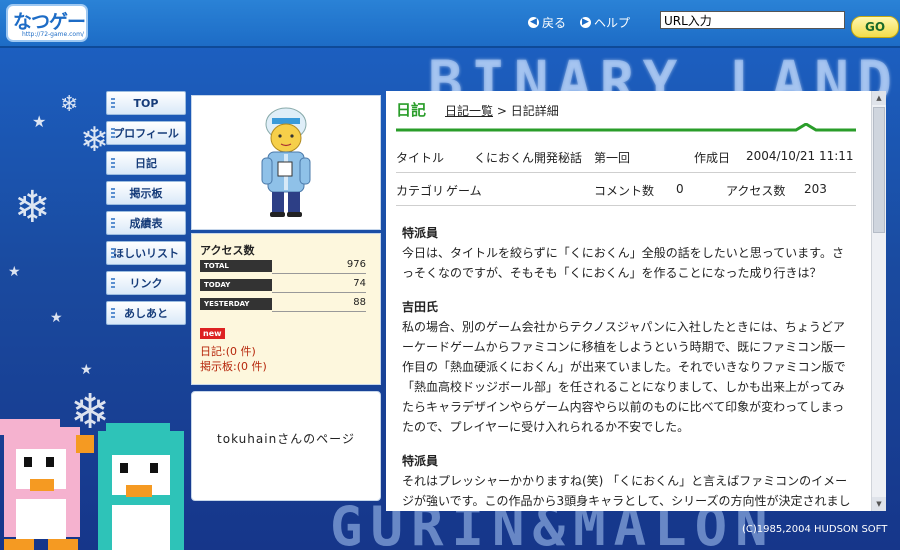 The height and width of the screenshot is (550, 900). Describe the element at coordinates (236, 266) in the screenshot. I see `stat-label: TOTAL` at that location.